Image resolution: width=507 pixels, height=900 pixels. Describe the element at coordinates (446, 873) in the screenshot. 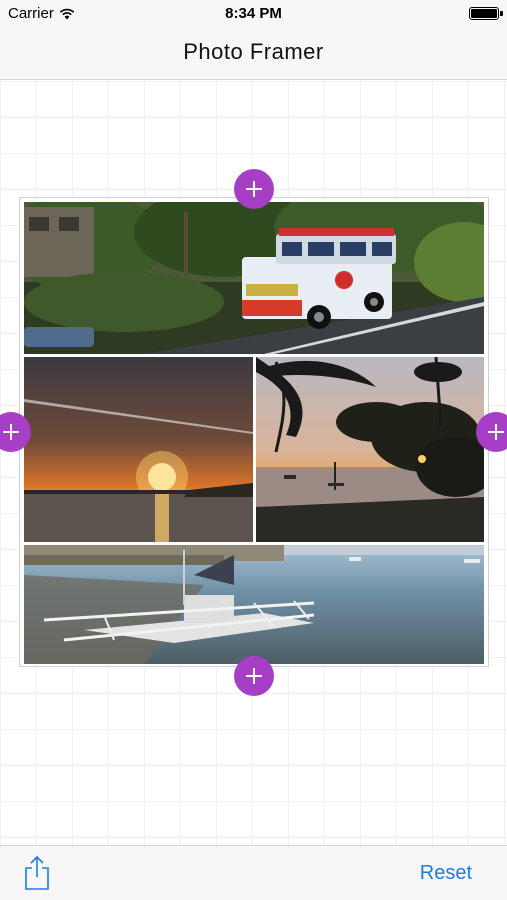

I see `reset-button: Reset` at that location.